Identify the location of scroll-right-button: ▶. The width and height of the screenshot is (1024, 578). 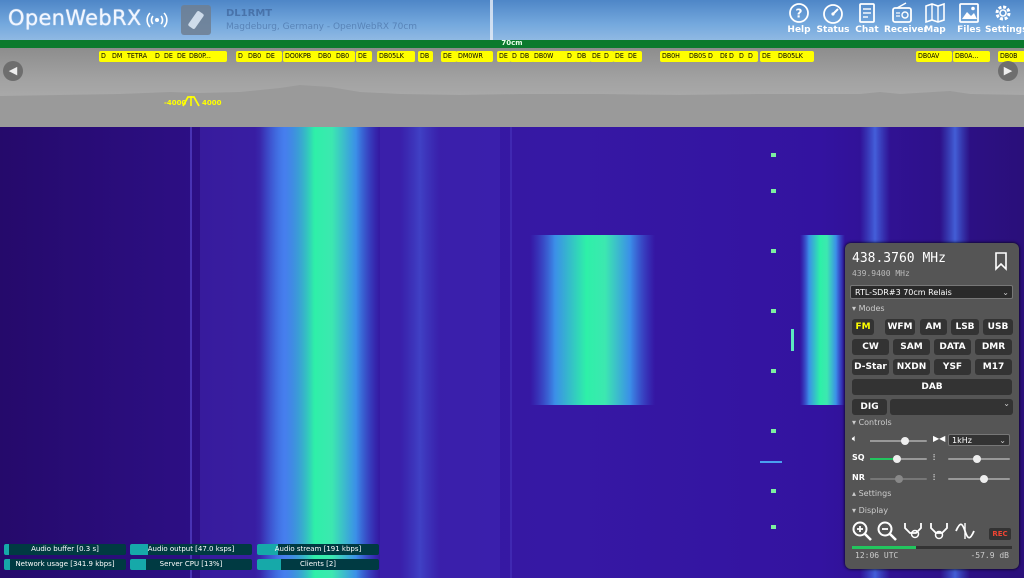
(1008, 71).